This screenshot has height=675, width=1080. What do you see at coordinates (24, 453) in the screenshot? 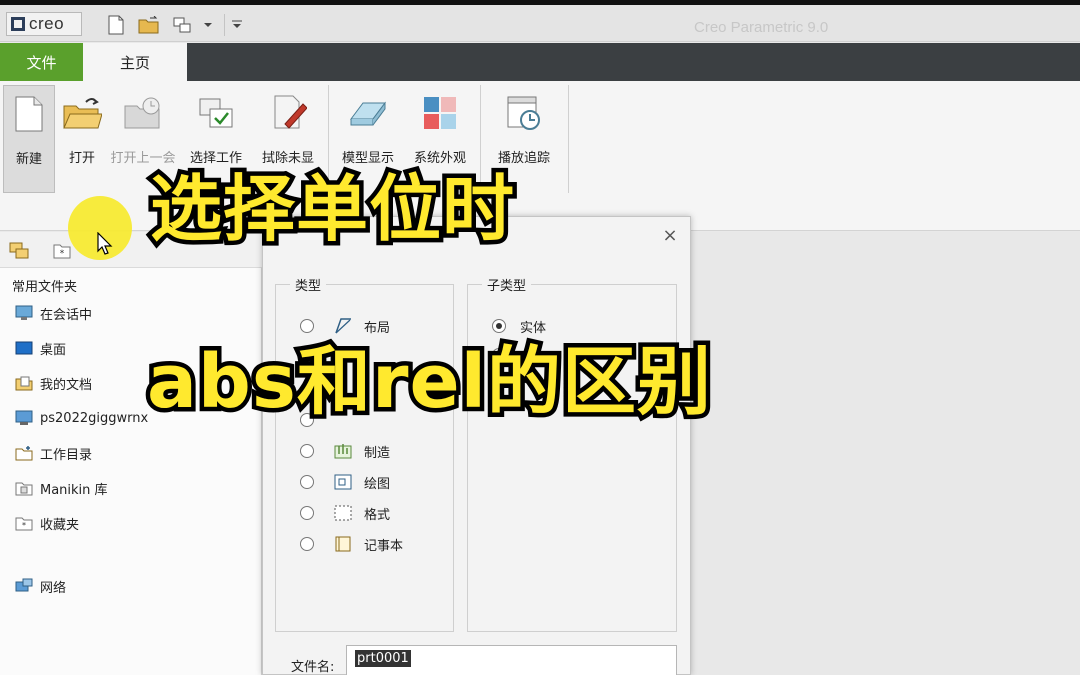
I see `working-folder-icon` at bounding box center [24, 453].